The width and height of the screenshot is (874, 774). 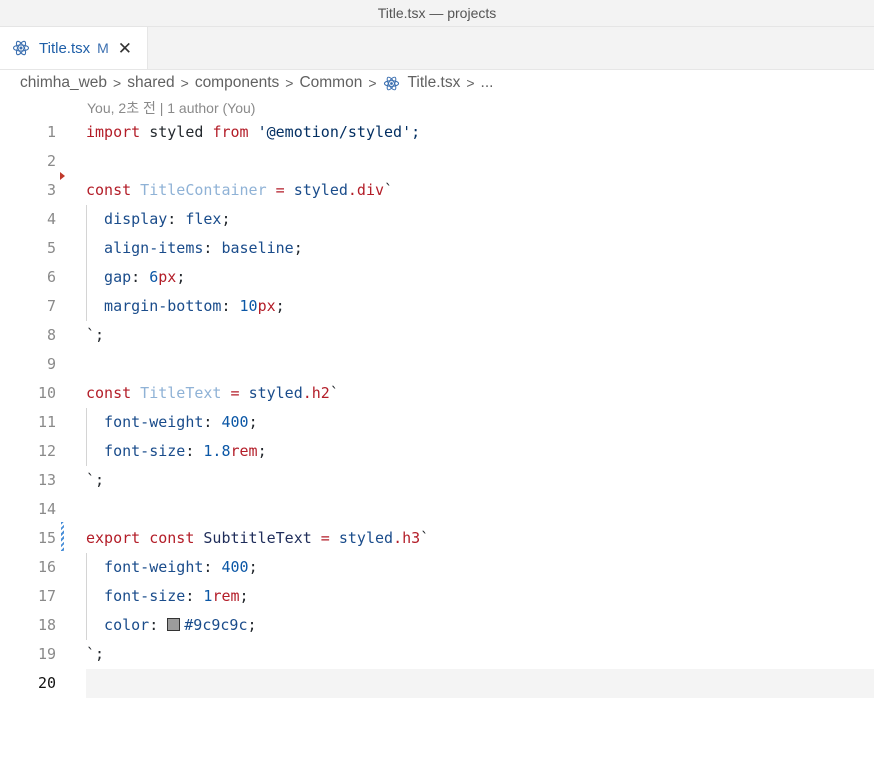 What do you see at coordinates (366, 190) in the screenshot?
I see `code-token: .div` at bounding box center [366, 190].